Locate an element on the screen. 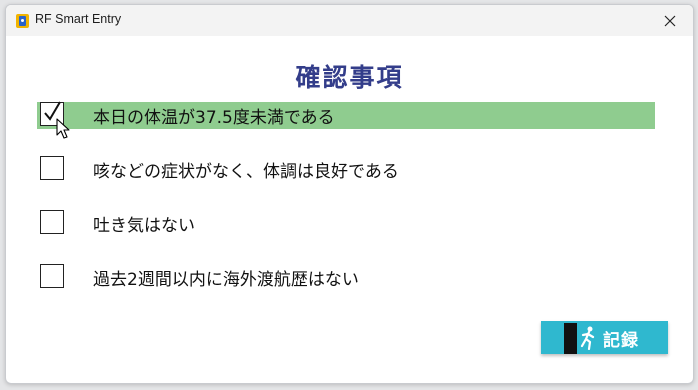 This screenshot has height=390, width=698. record-button-label: 記録 is located at coordinates (621, 341).